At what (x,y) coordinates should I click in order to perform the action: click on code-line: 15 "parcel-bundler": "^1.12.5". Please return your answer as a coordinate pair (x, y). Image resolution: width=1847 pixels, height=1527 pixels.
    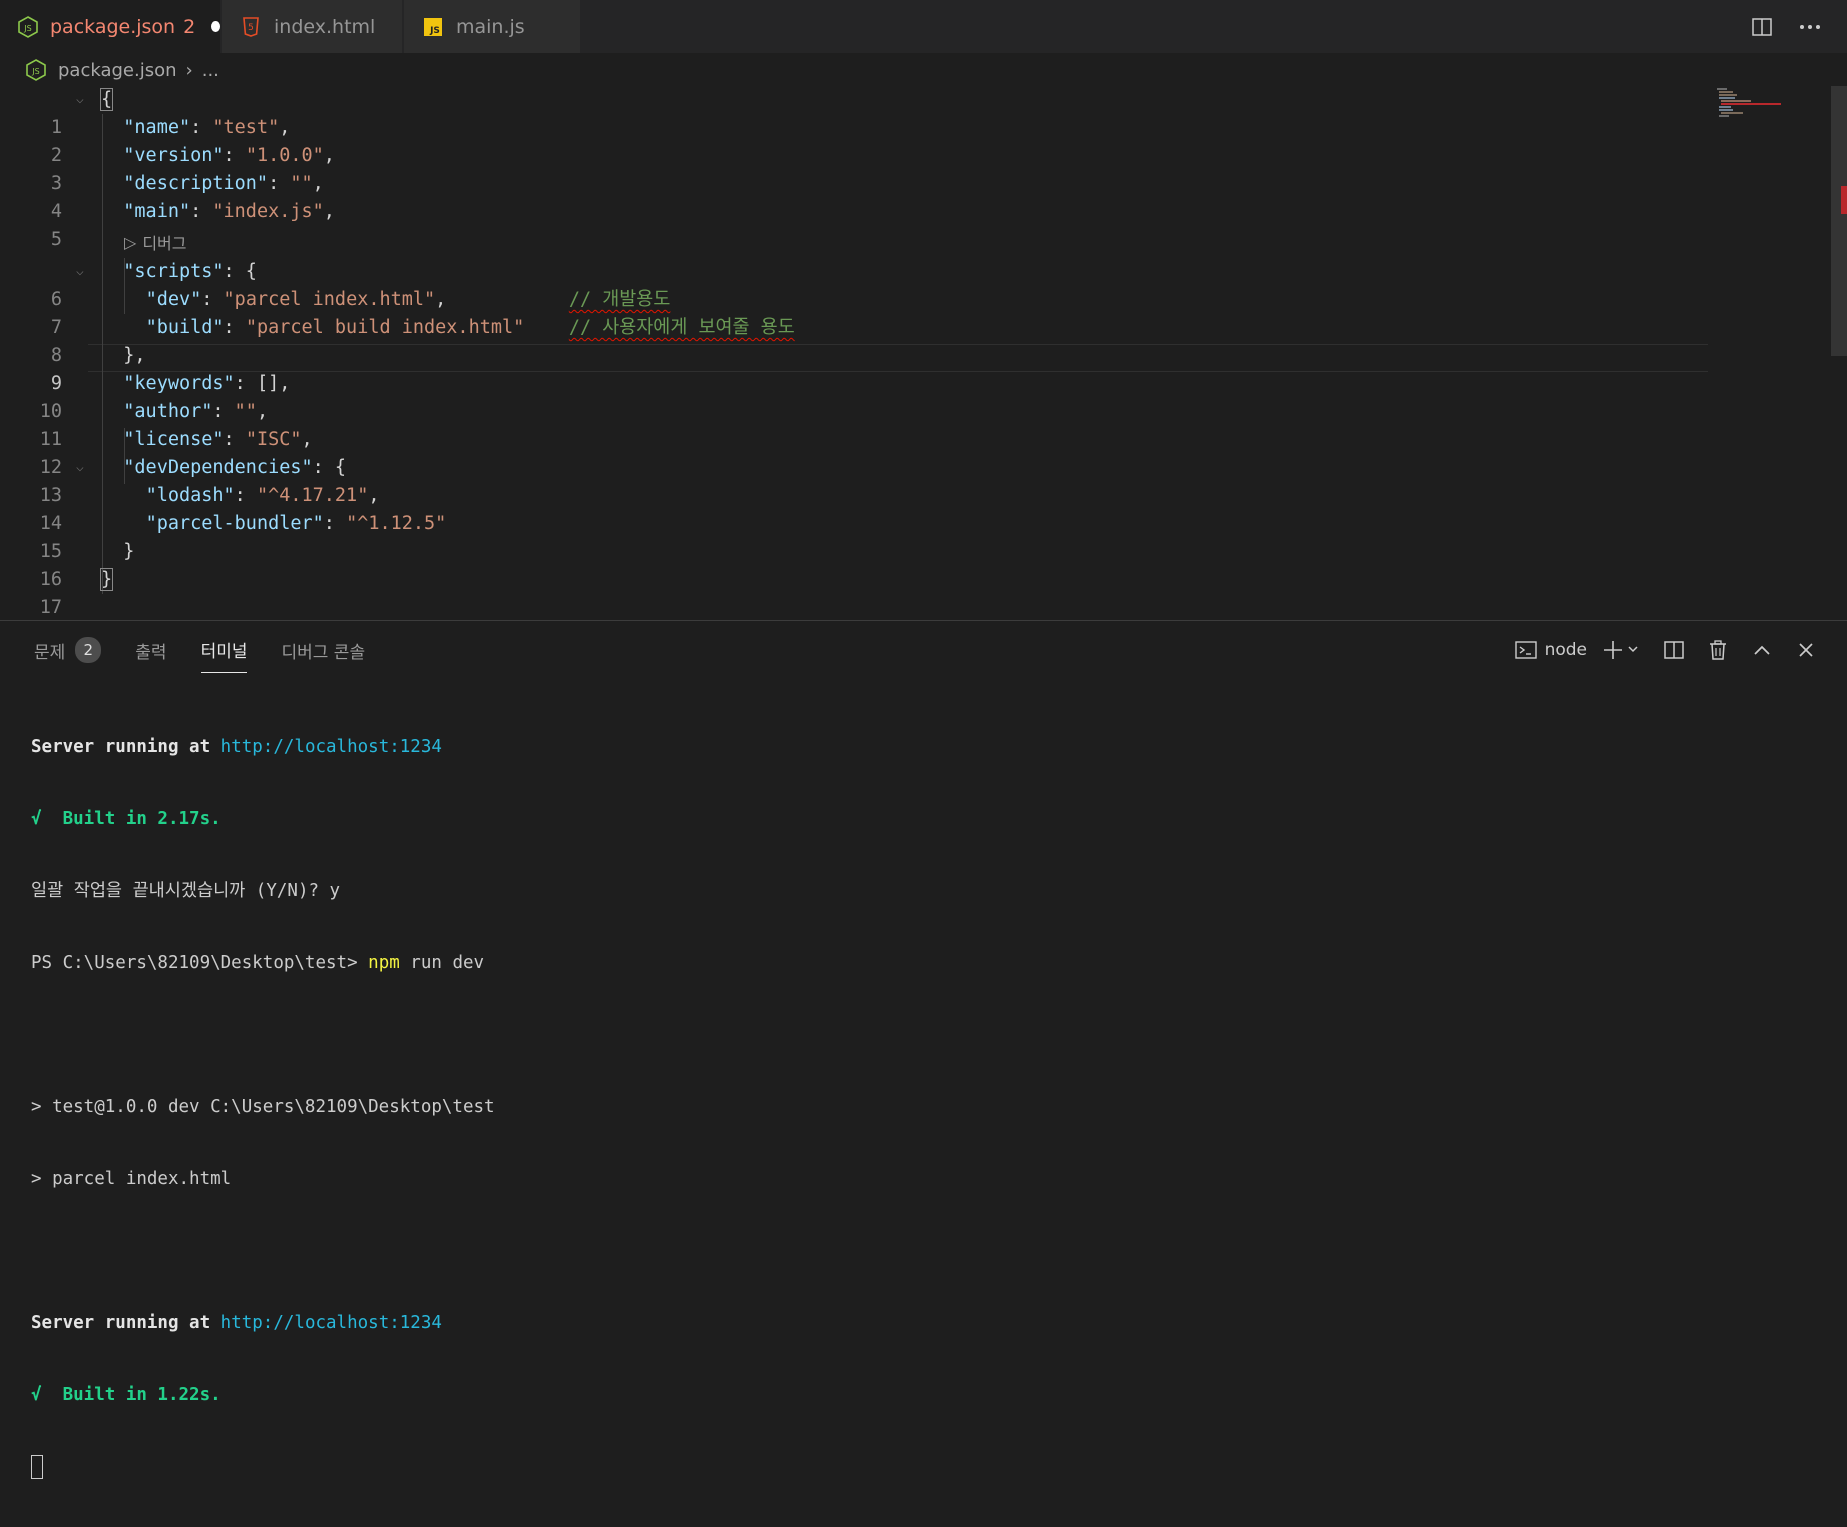
    Looking at the image, I should click on (855, 536).